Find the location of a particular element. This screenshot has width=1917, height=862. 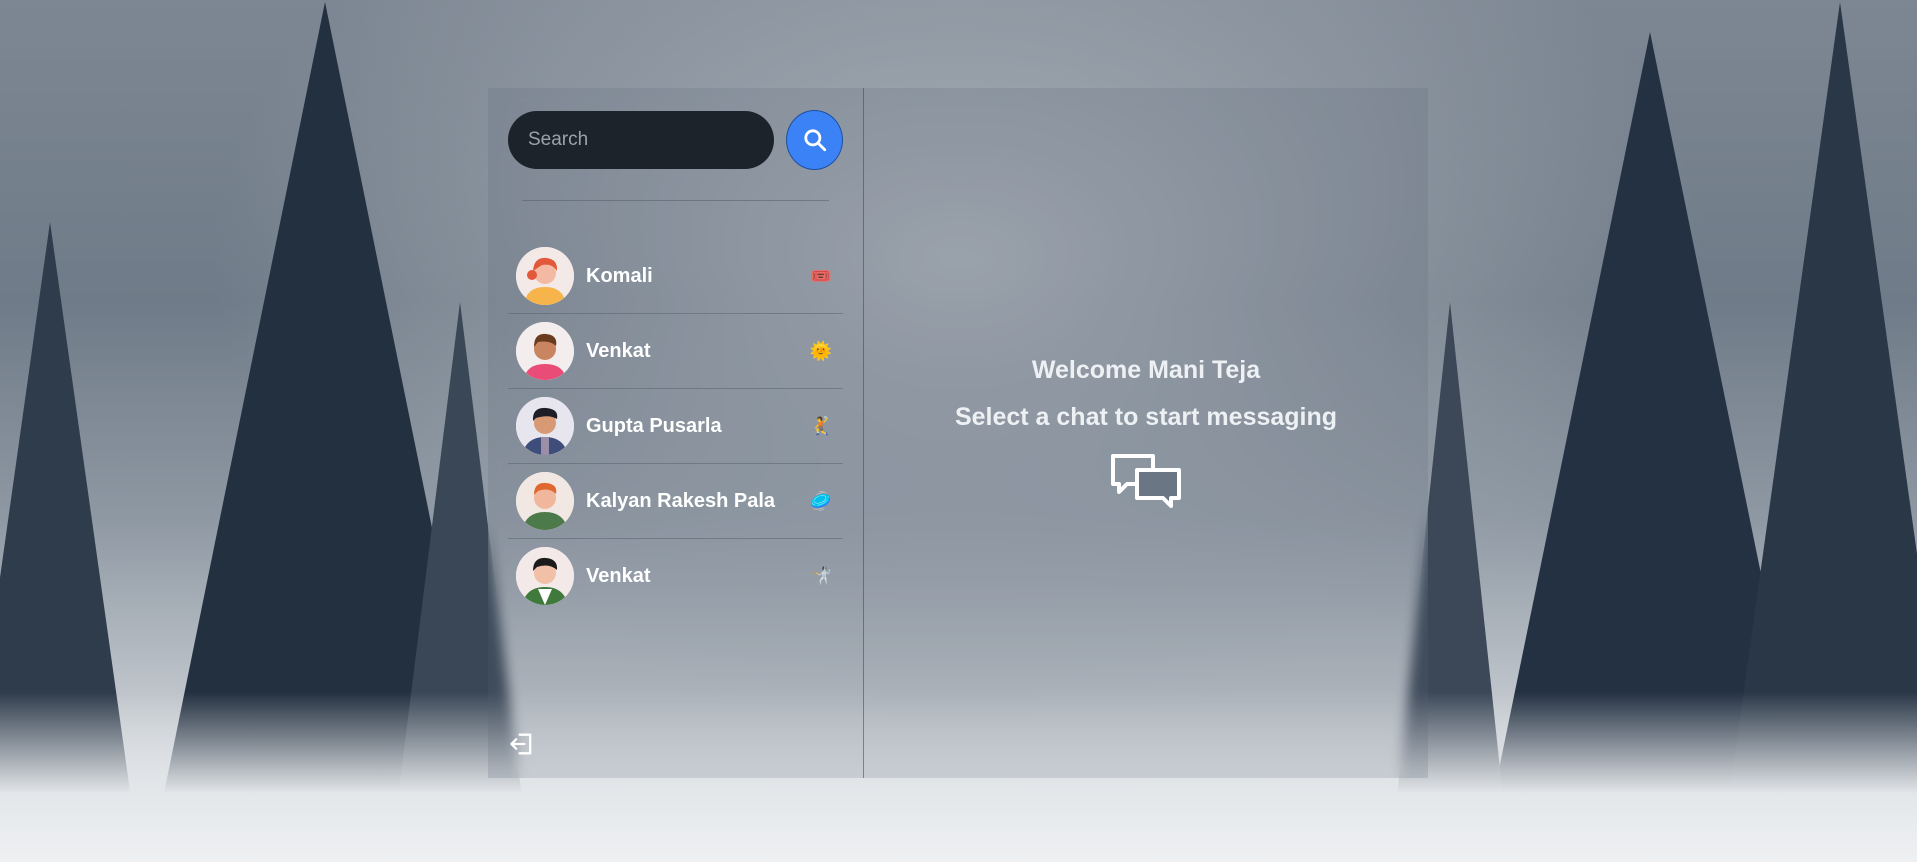

conversation-item: Gupta Pusarla 🤾 is located at coordinates (675, 426).